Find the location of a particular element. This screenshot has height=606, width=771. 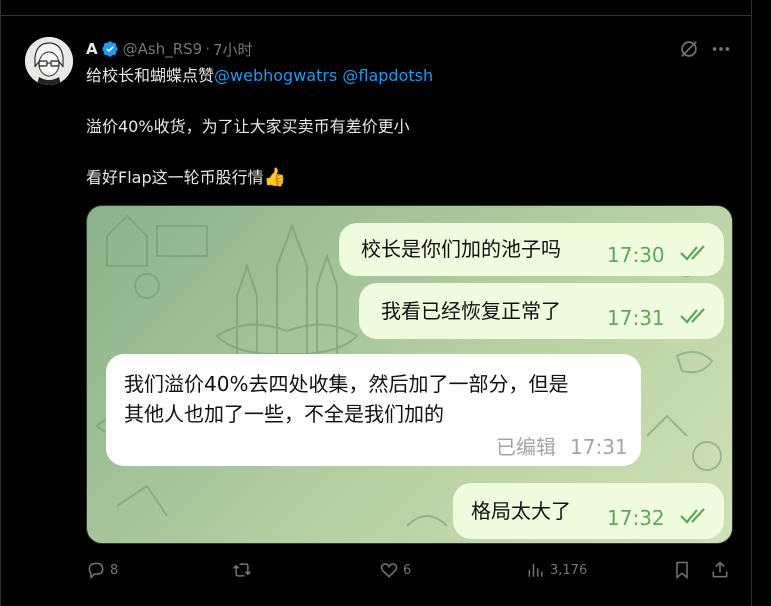

mention-link: @webhogwatrs is located at coordinates (275, 75).